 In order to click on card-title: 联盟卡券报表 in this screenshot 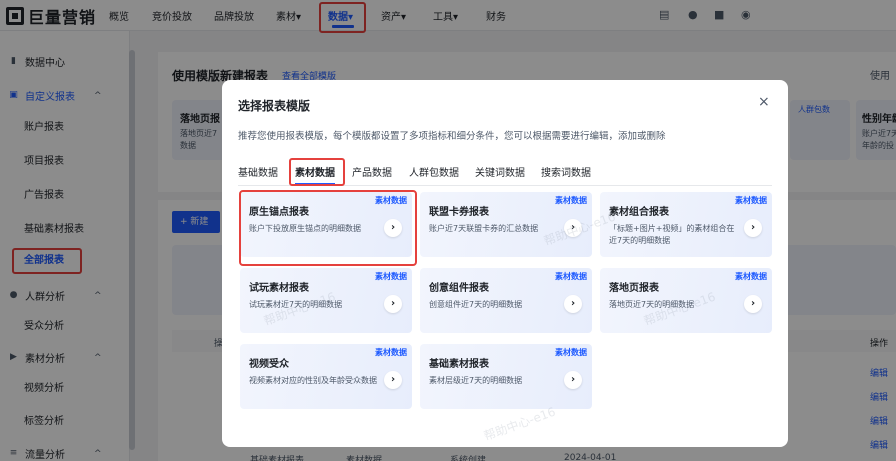, I will do `click(459, 212)`.